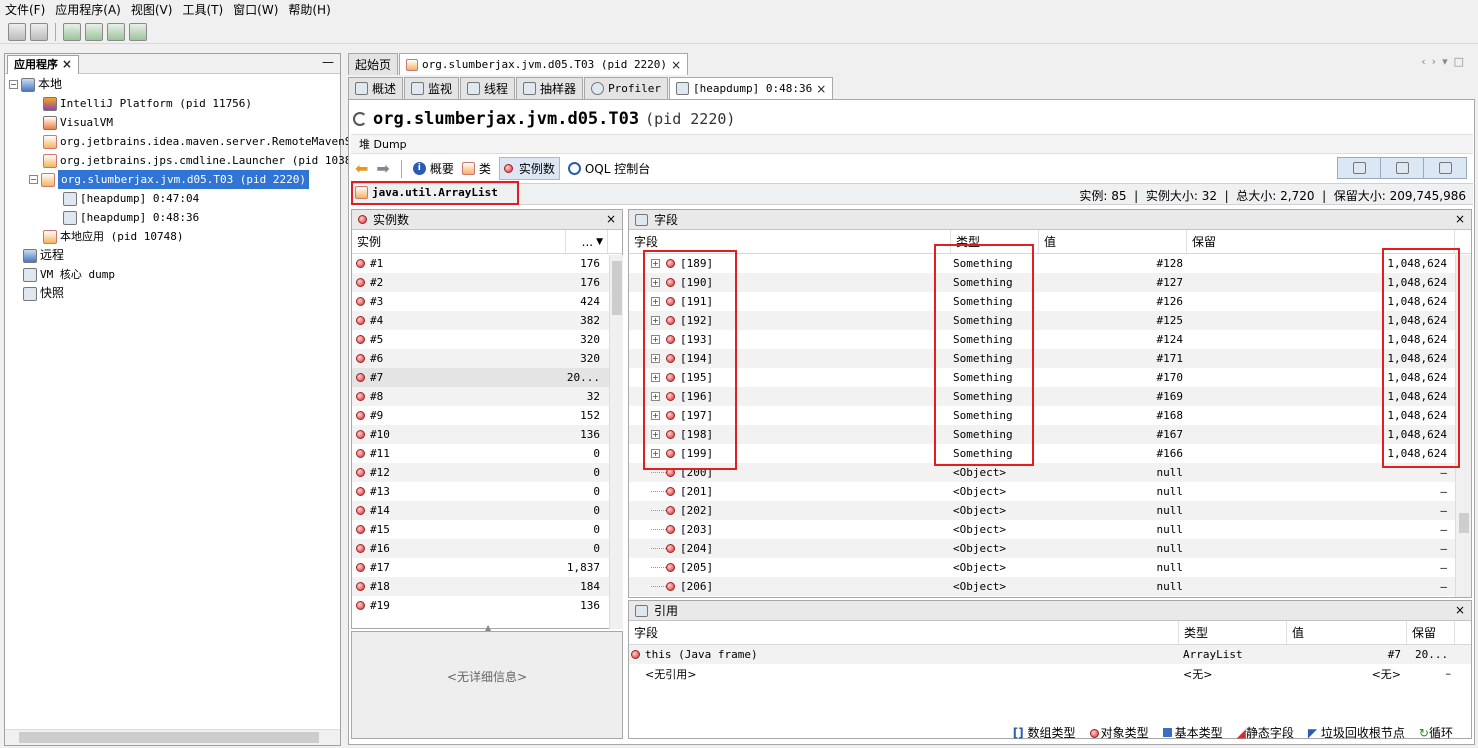  Describe the element at coordinates (17, 31) in the screenshot. I see `save-icon` at that location.